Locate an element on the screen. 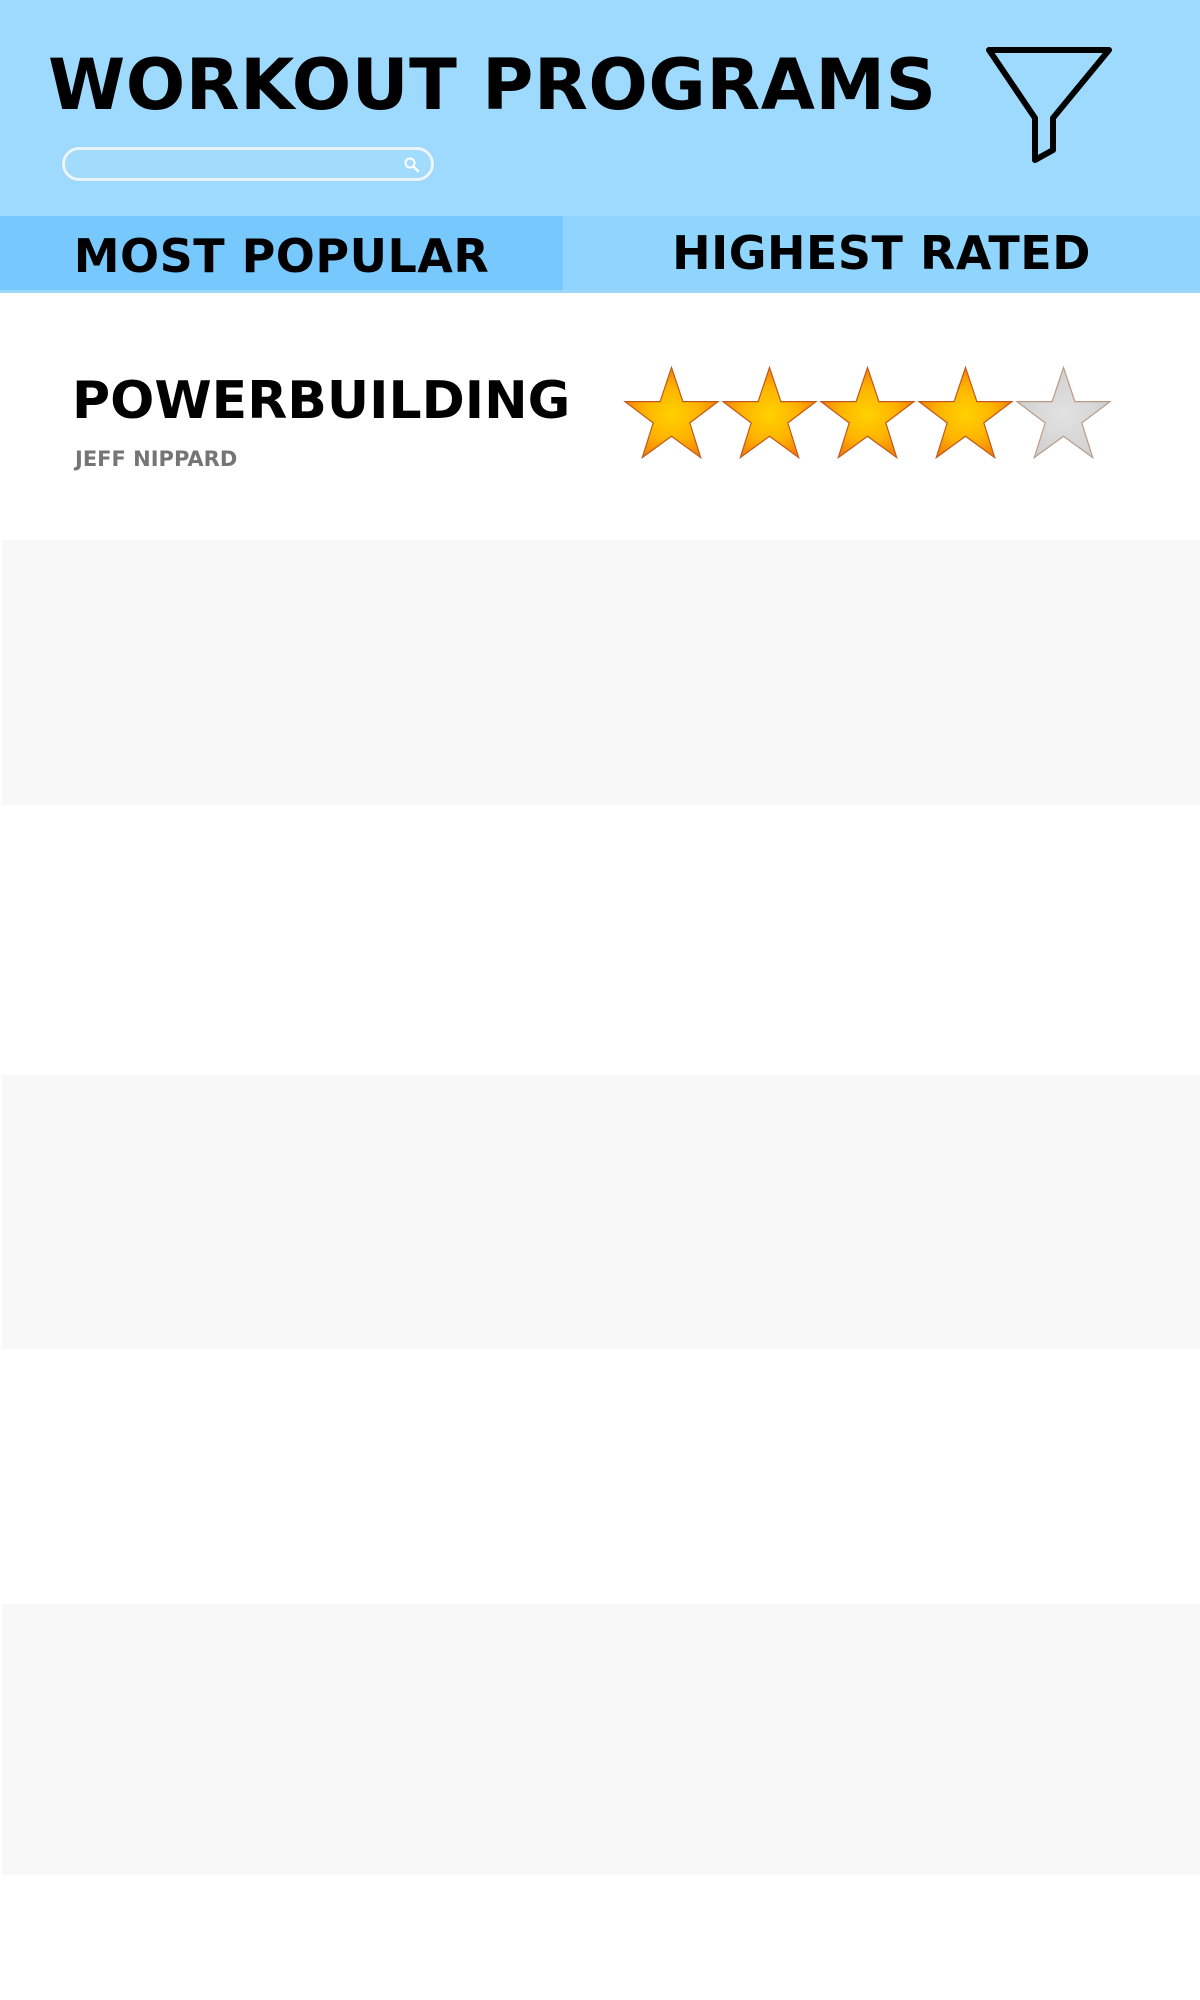 The height and width of the screenshot is (2000, 1200). tab-highest-rated: HIGHEST RATED is located at coordinates (881, 253).